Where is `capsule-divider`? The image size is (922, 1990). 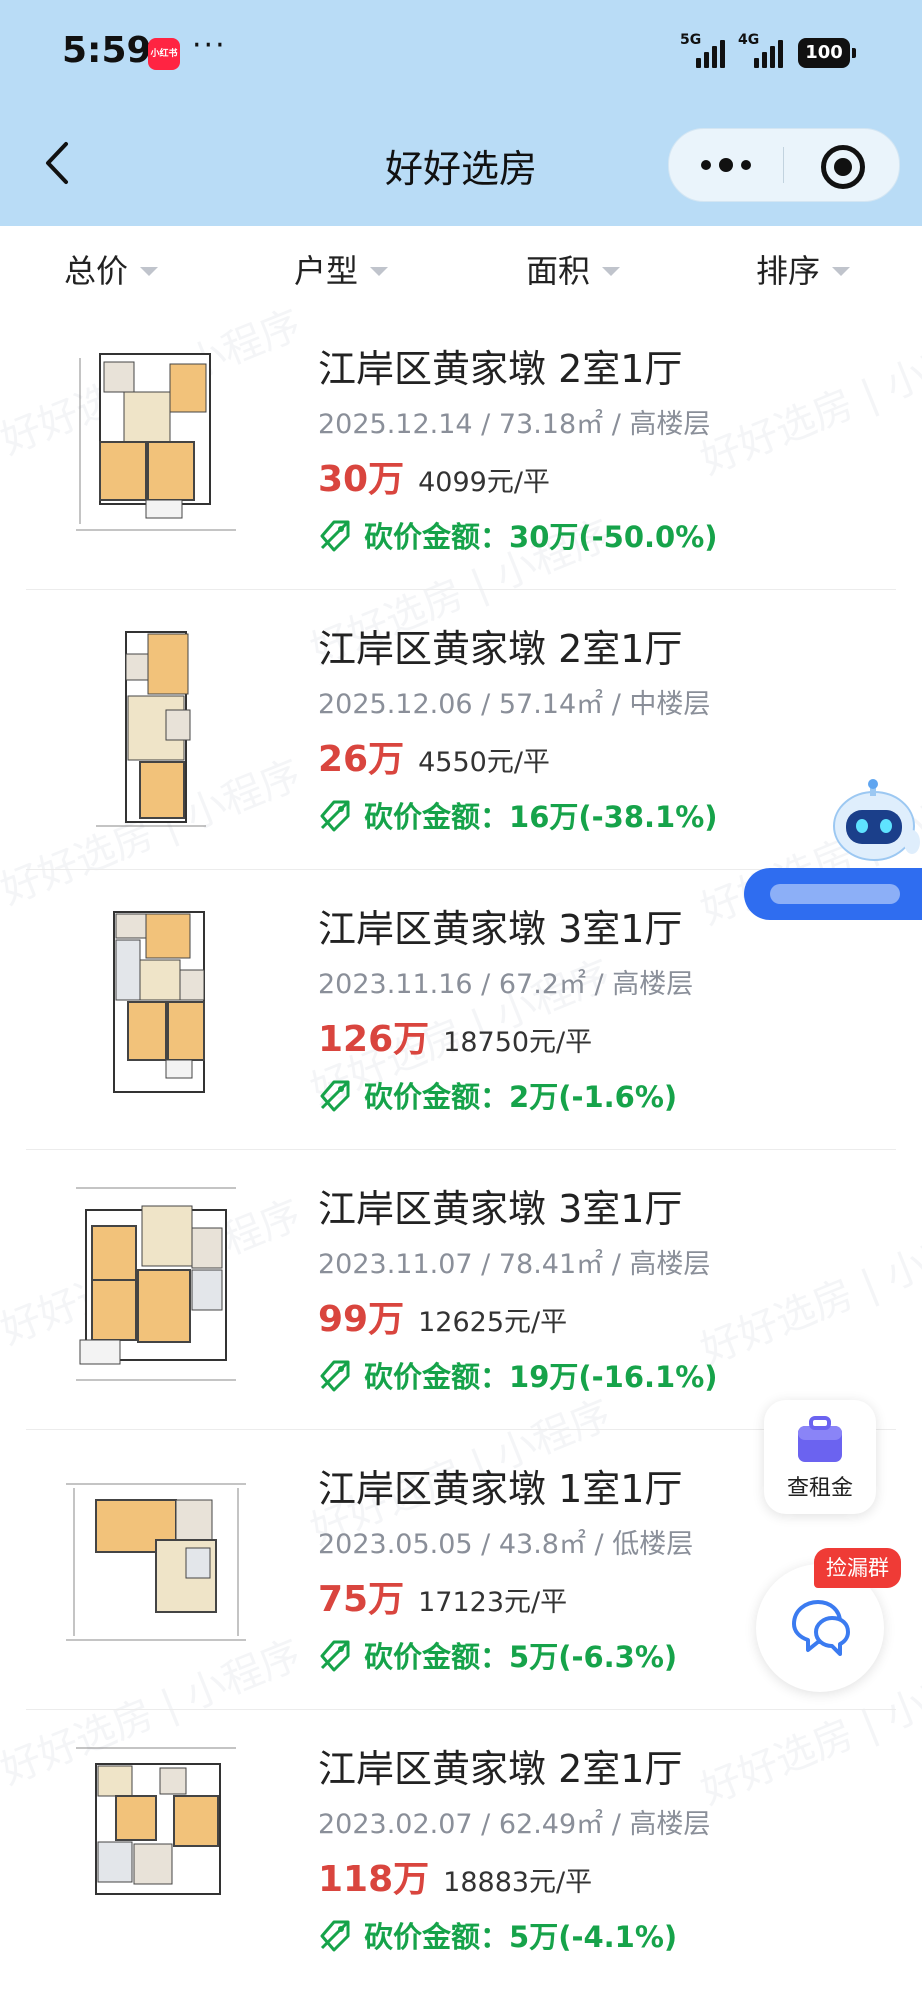 capsule-divider is located at coordinates (783, 165).